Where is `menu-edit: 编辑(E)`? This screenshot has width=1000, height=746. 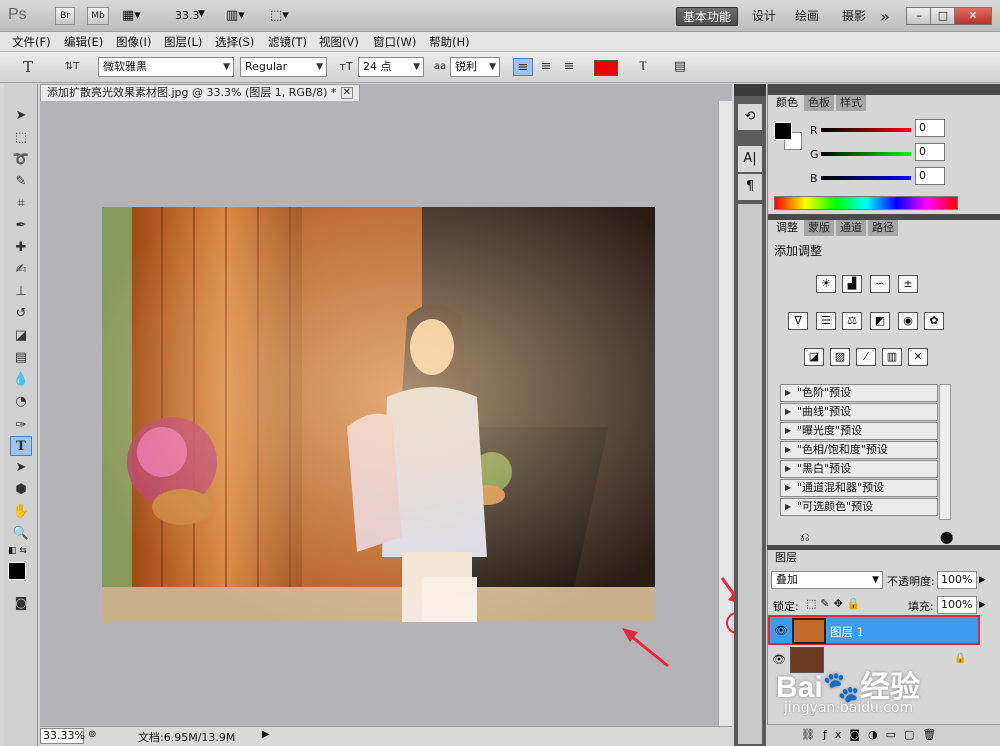
menu-edit: 编辑(E) is located at coordinates (83, 42).